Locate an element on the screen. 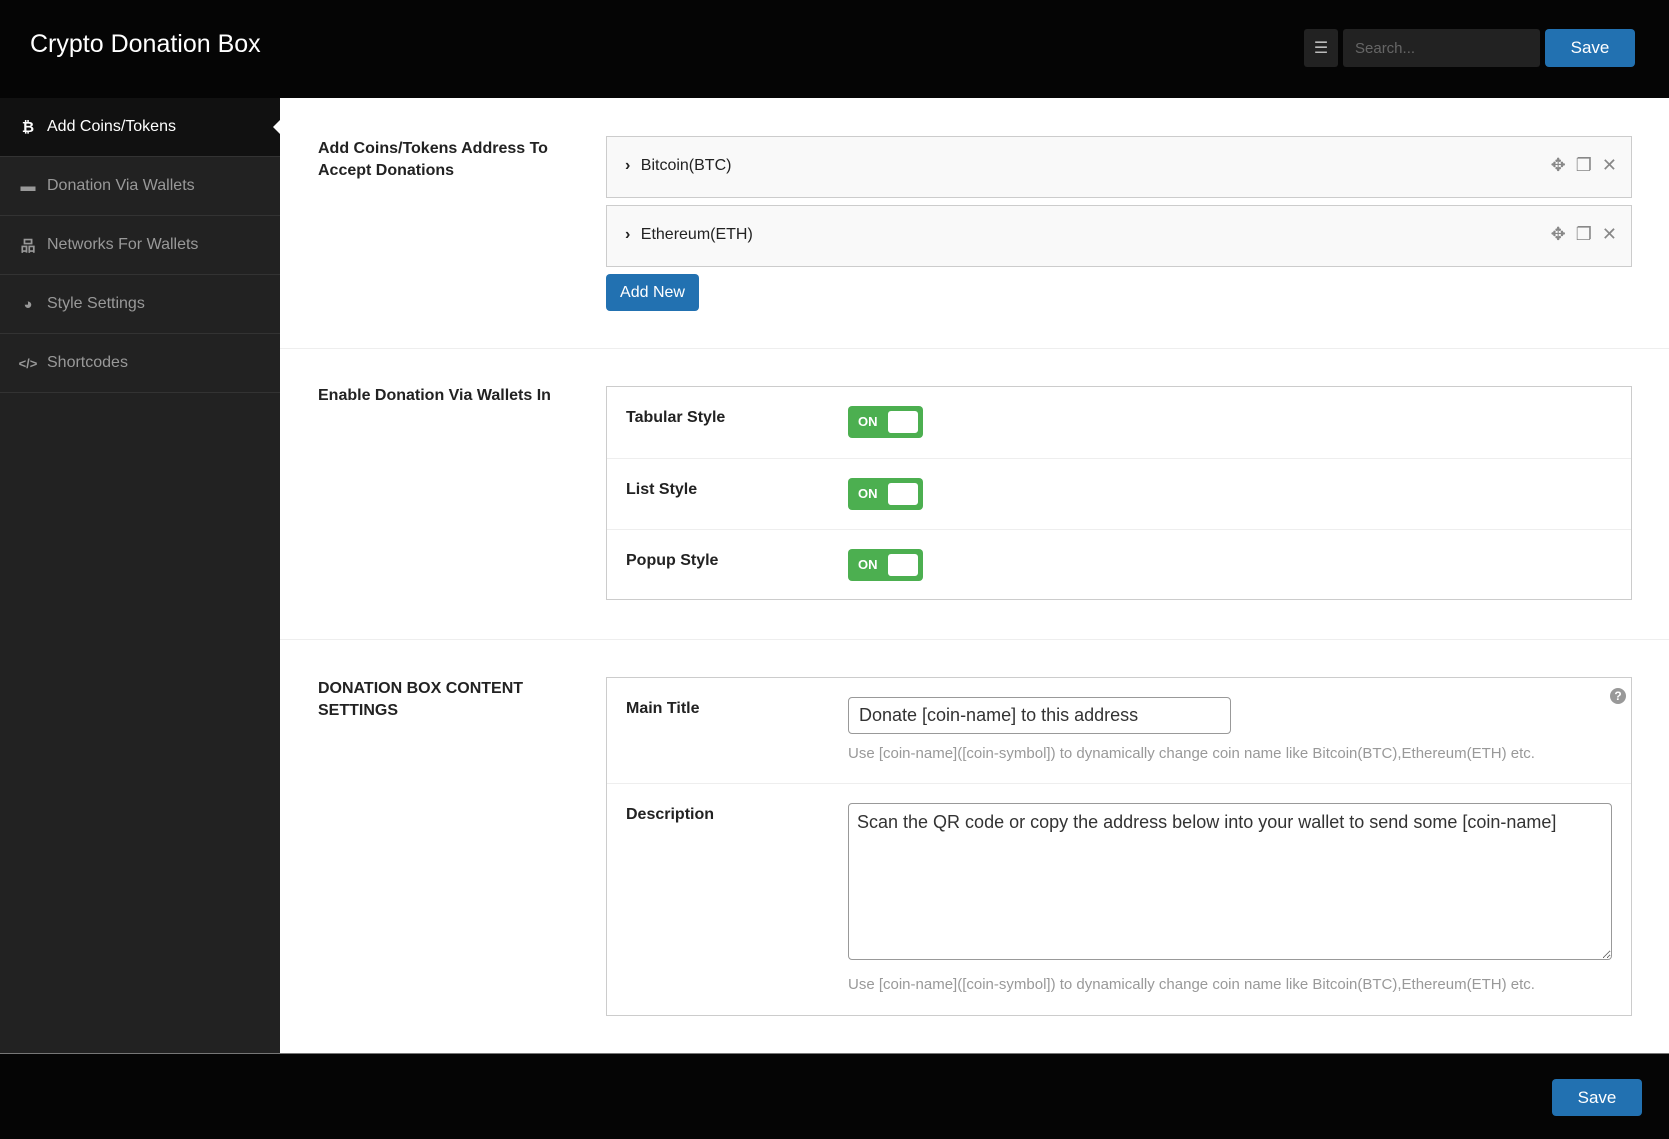  toggle-label: Tabular Style is located at coordinates (676, 417).